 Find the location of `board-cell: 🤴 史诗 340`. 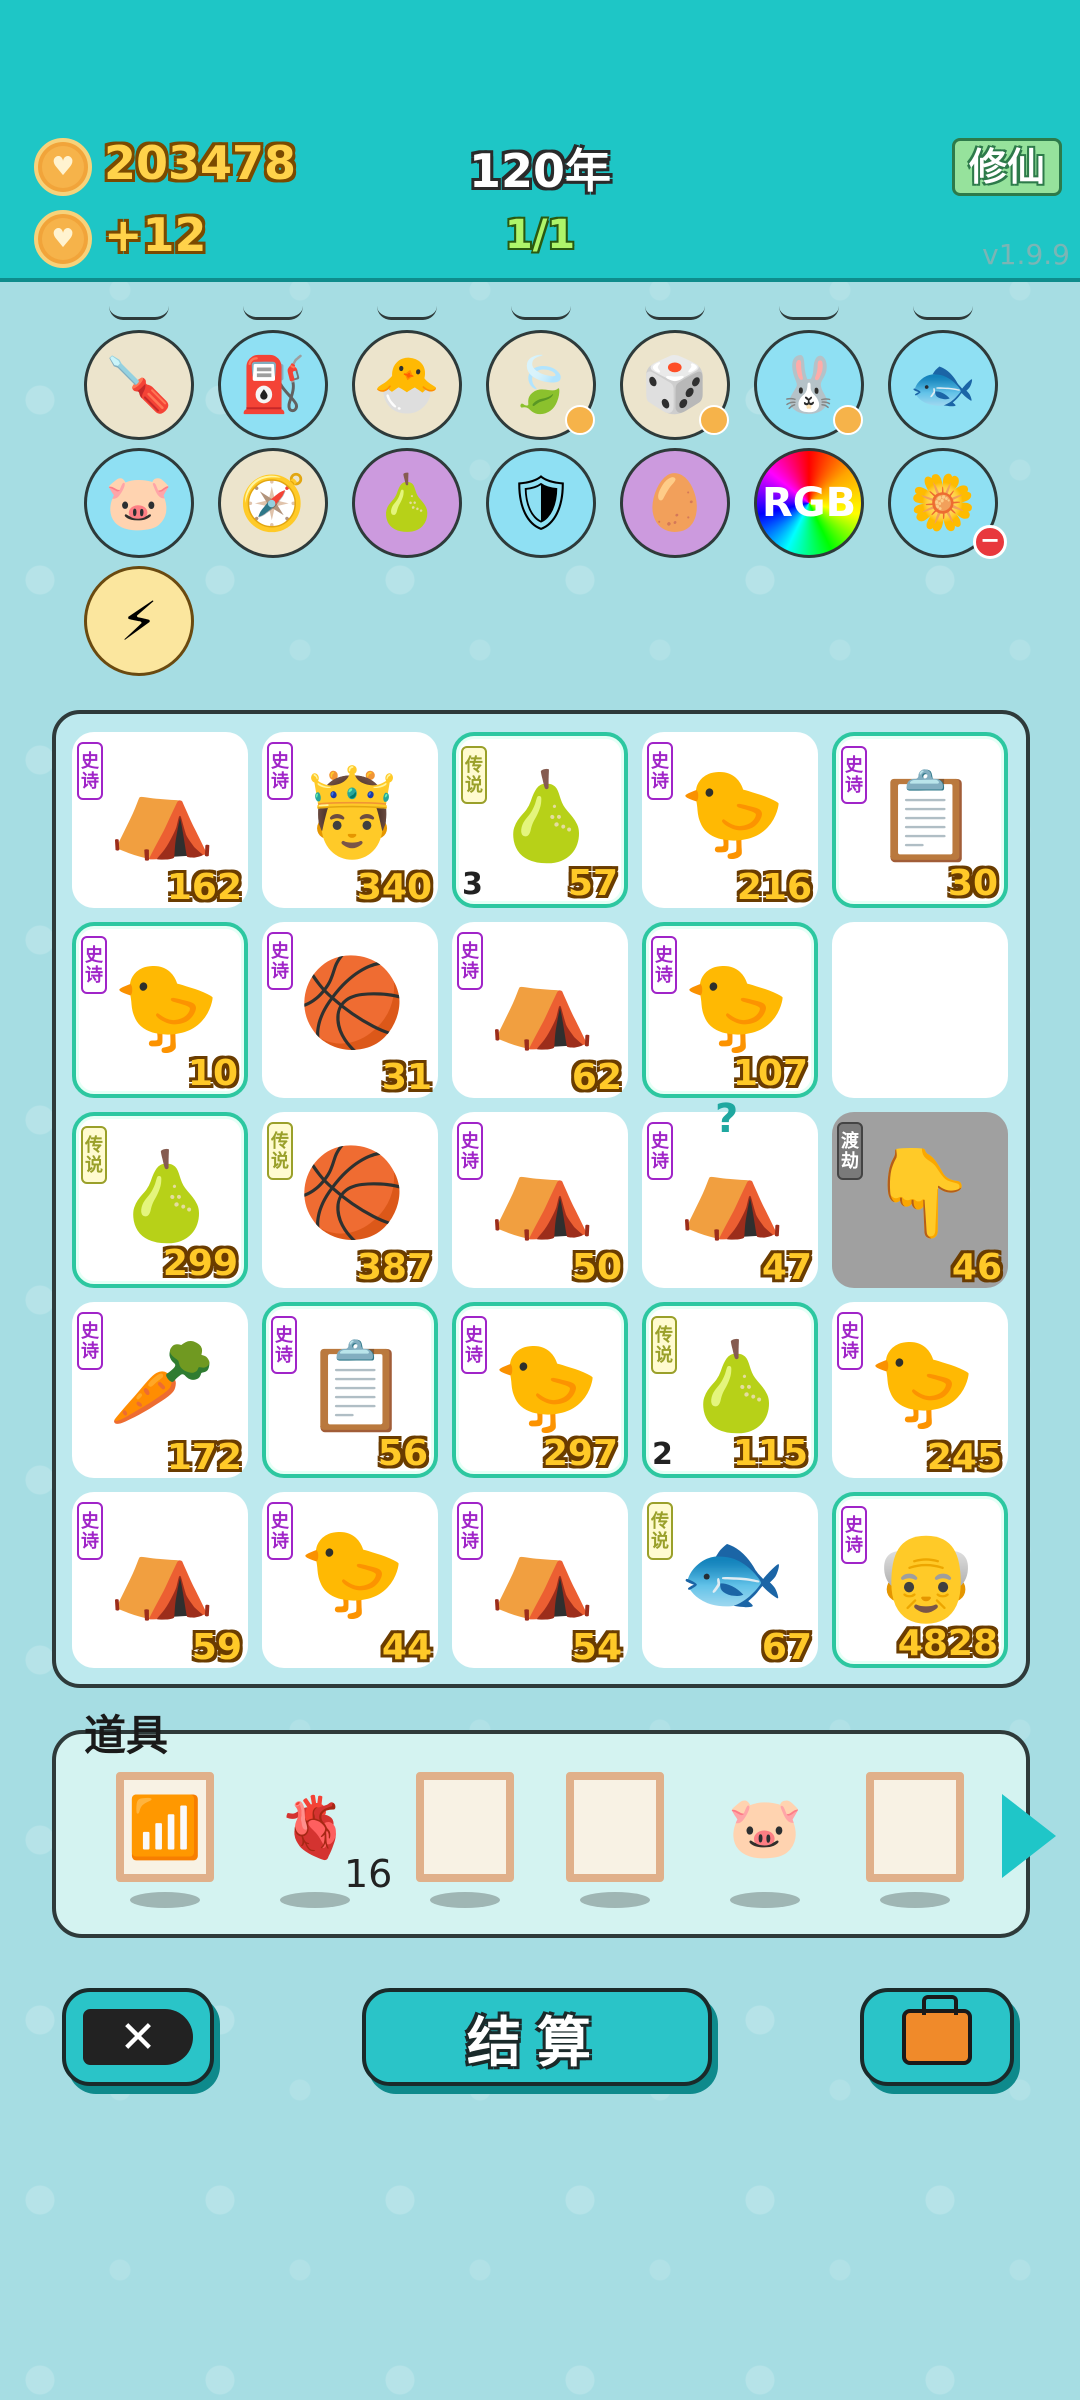

board-cell: 🤴 史诗 340 is located at coordinates (350, 820).